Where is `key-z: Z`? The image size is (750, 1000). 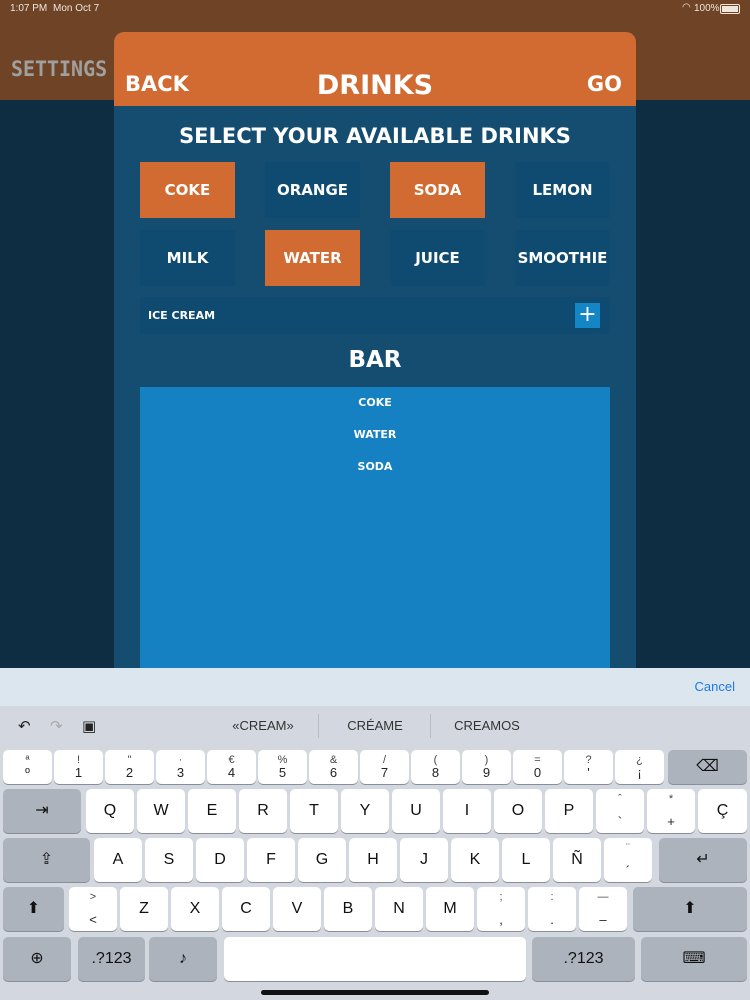
key-z: Z is located at coordinates (144, 909).